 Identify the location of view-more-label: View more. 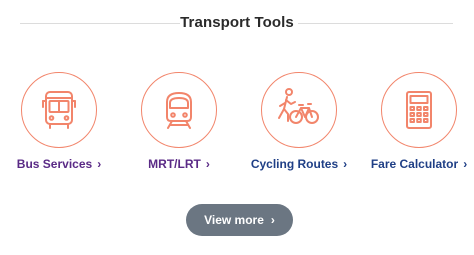
(234, 220).